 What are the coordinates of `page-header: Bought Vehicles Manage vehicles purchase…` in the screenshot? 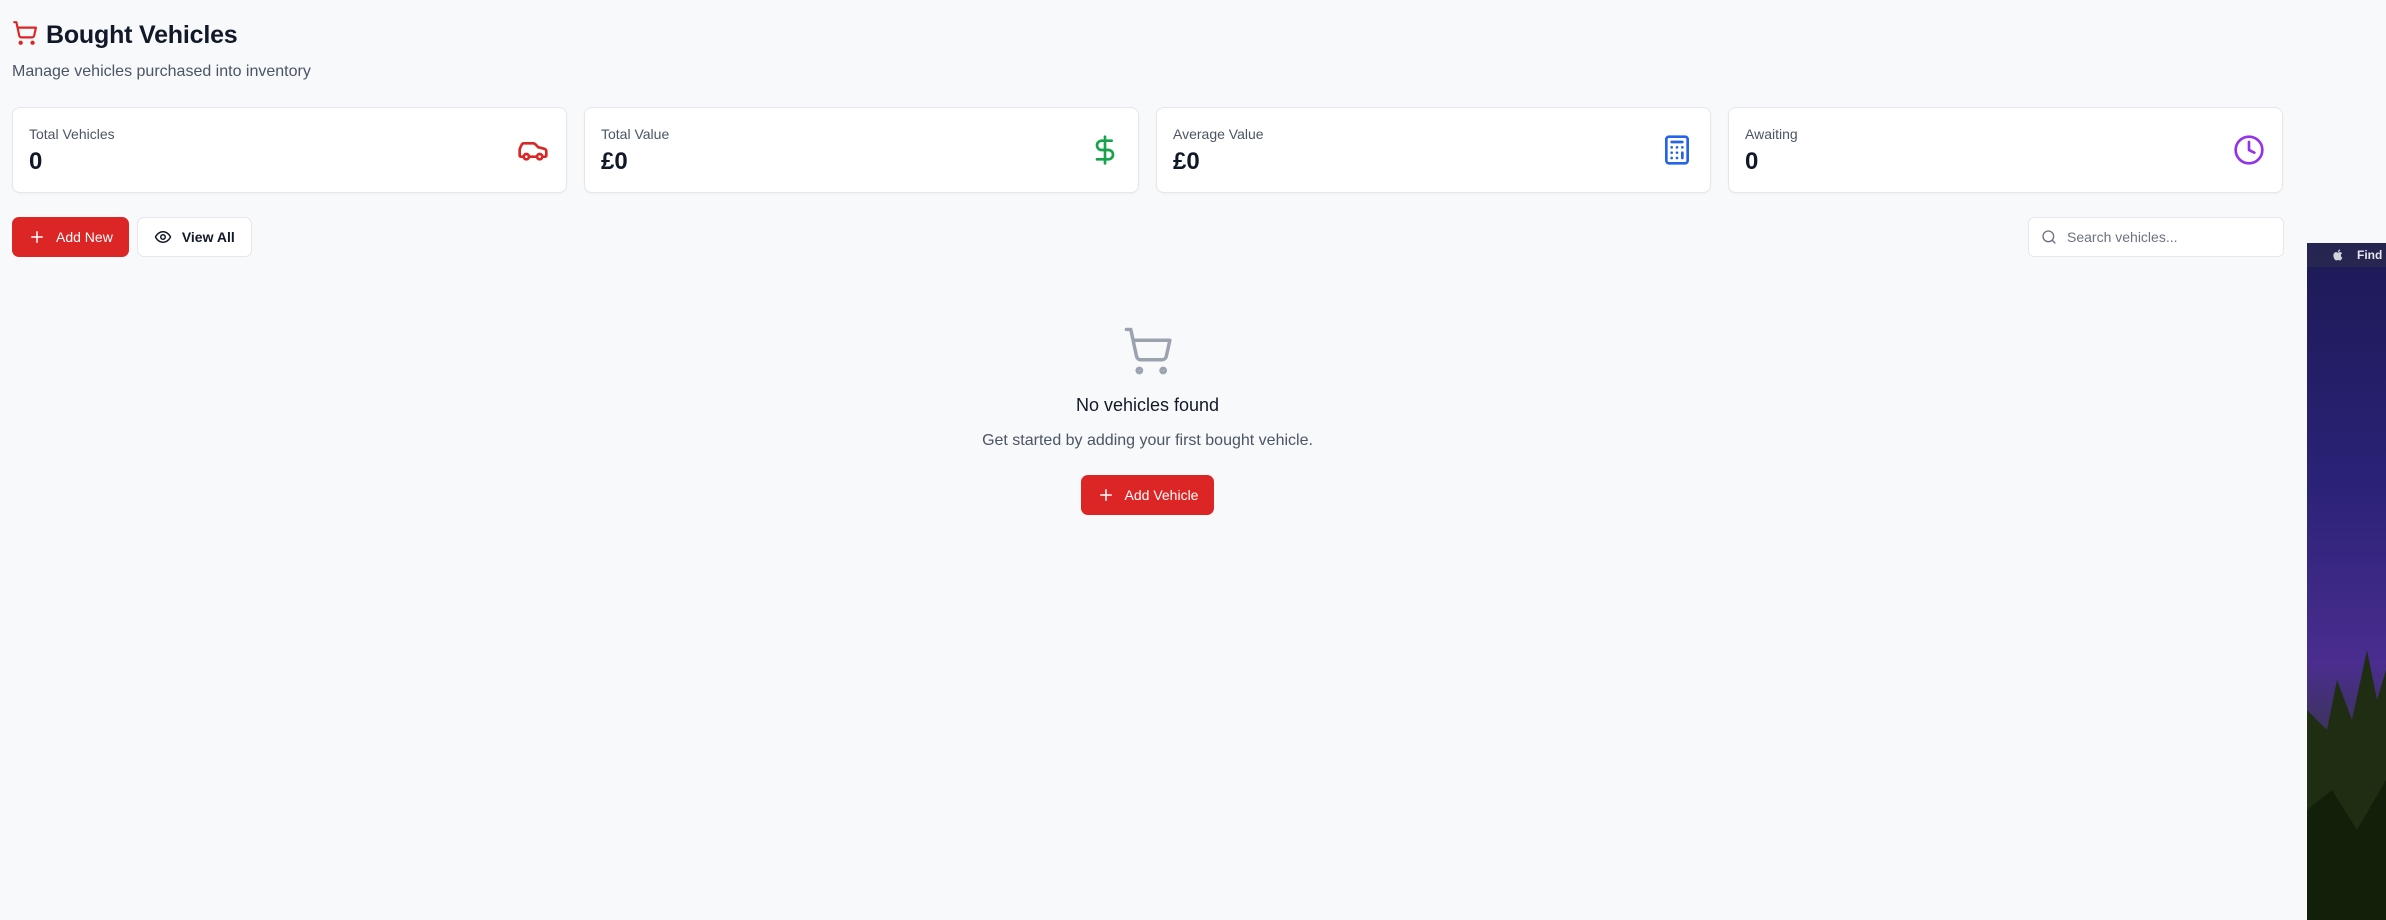 It's located at (161, 50).